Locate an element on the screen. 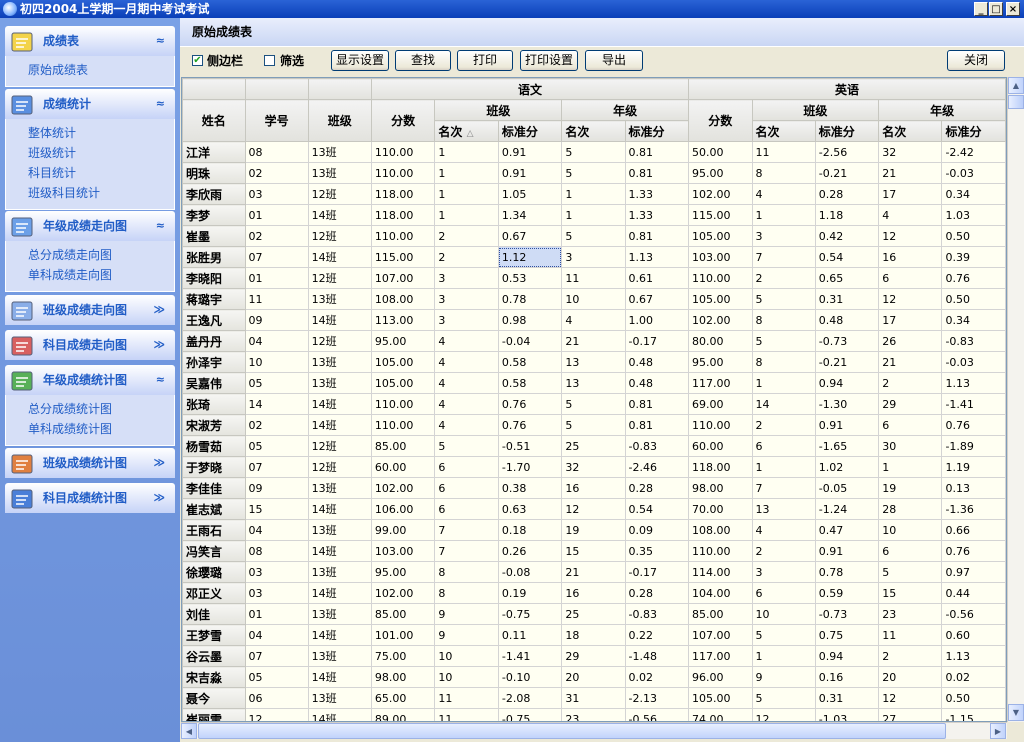 This screenshot has height=742, width=1024. table-cell: 95.00 is located at coordinates (720, 173).